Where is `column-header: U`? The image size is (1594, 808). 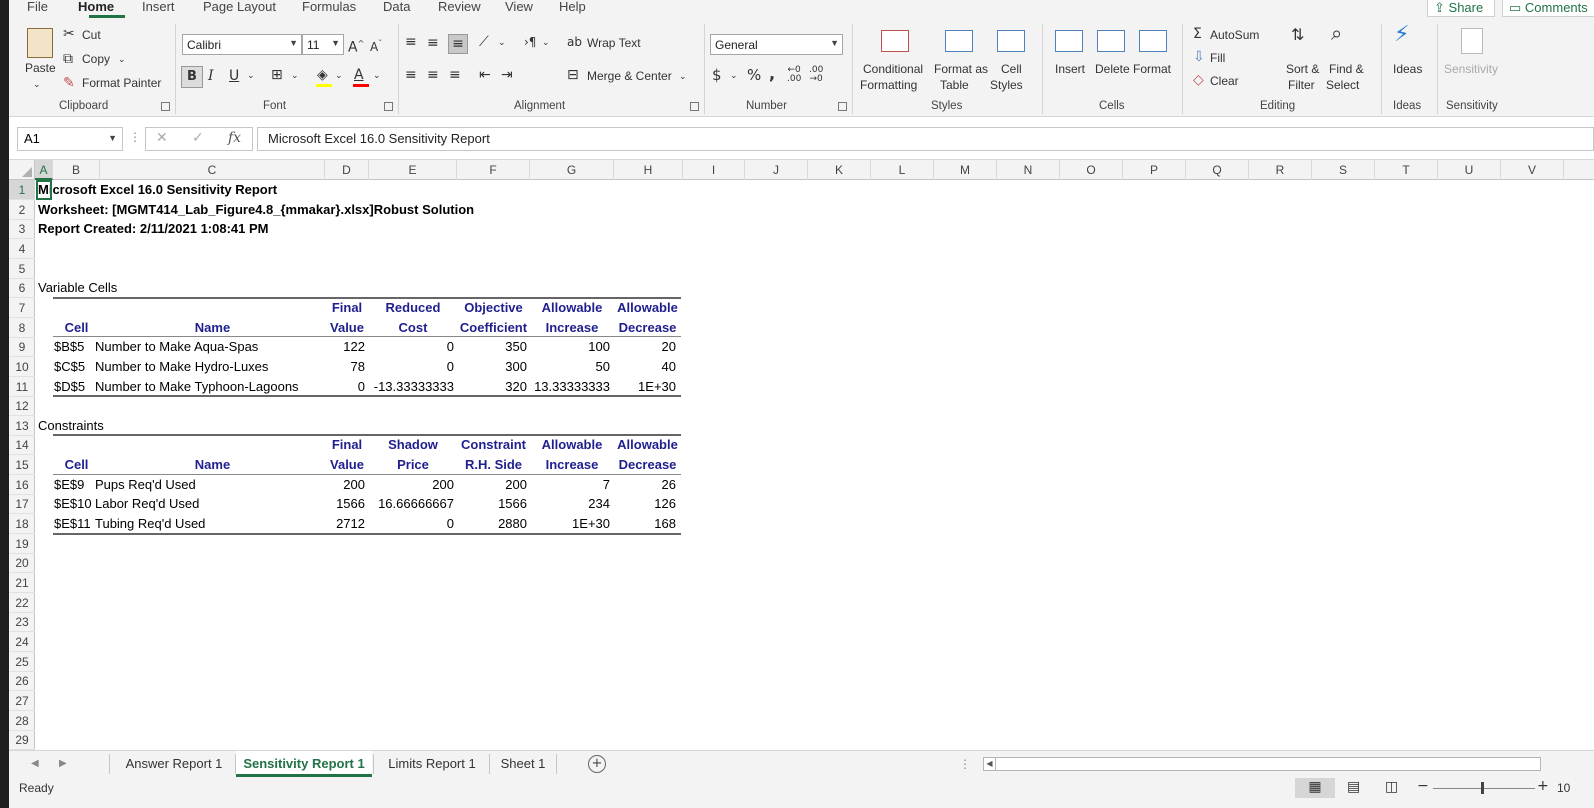 column-header: U is located at coordinates (1469, 170).